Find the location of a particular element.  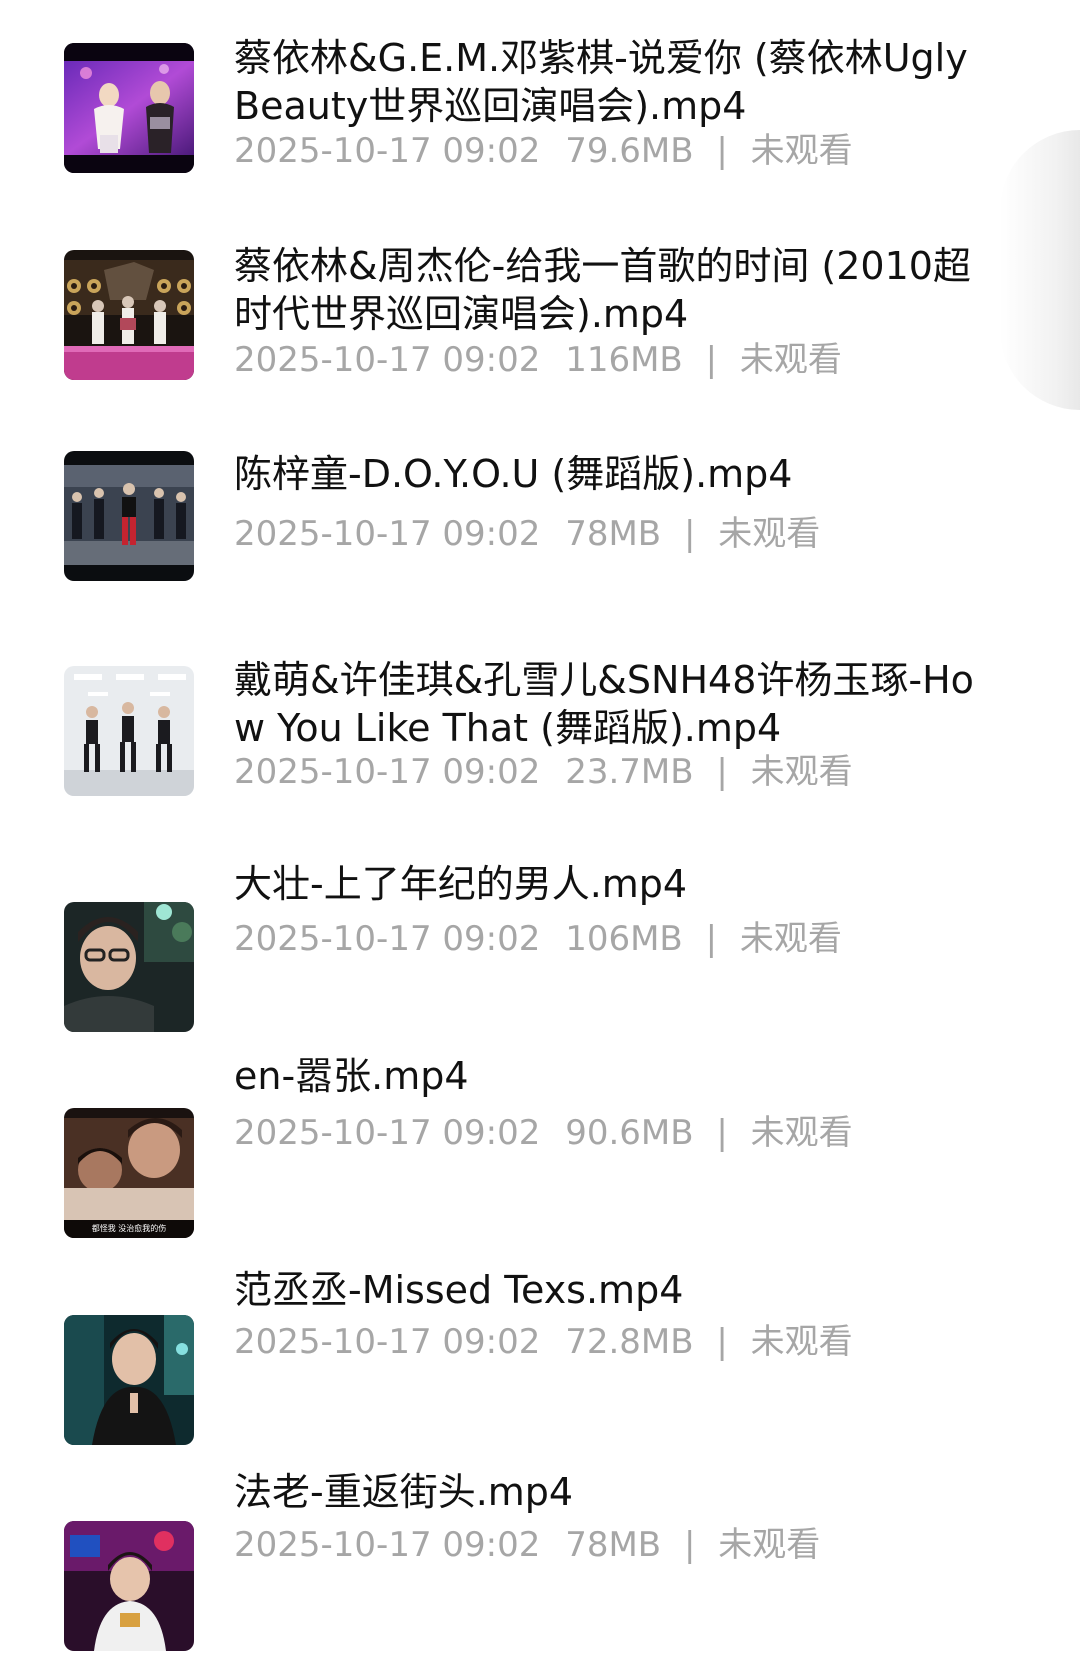

video-size: 79.6MB is located at coordinates (629, 151).